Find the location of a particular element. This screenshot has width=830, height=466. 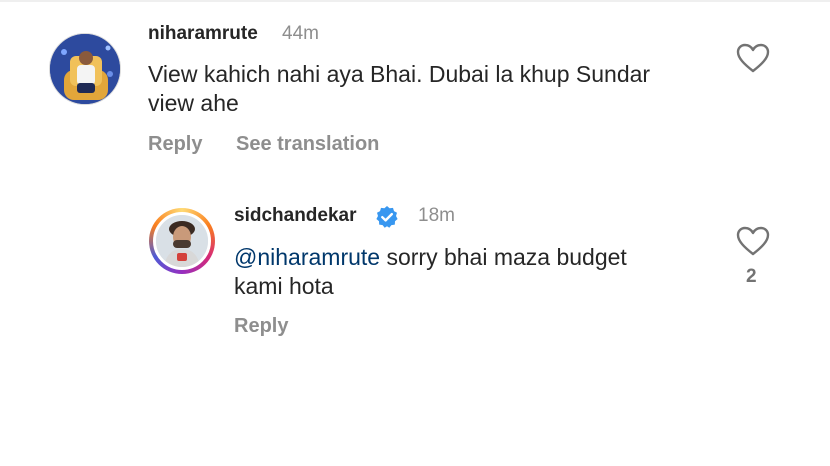

comment-text: sorry bhai maza budget is located at coordinates (503, 257).